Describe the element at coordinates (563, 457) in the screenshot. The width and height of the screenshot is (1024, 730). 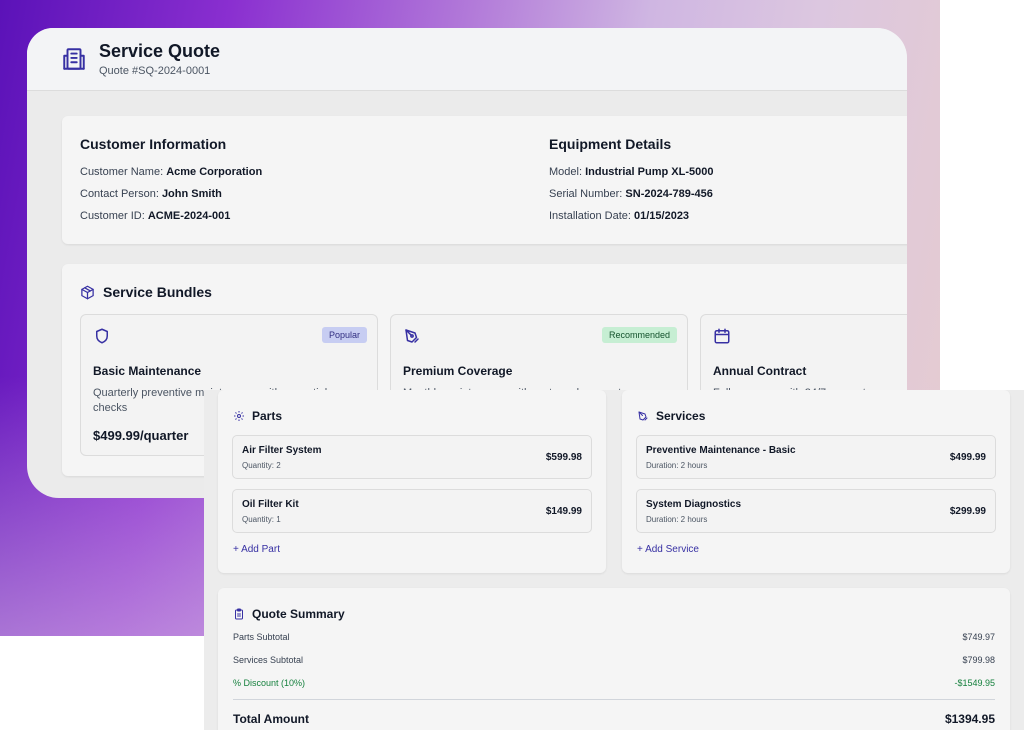
I see `part-price: $599.98` at that location.